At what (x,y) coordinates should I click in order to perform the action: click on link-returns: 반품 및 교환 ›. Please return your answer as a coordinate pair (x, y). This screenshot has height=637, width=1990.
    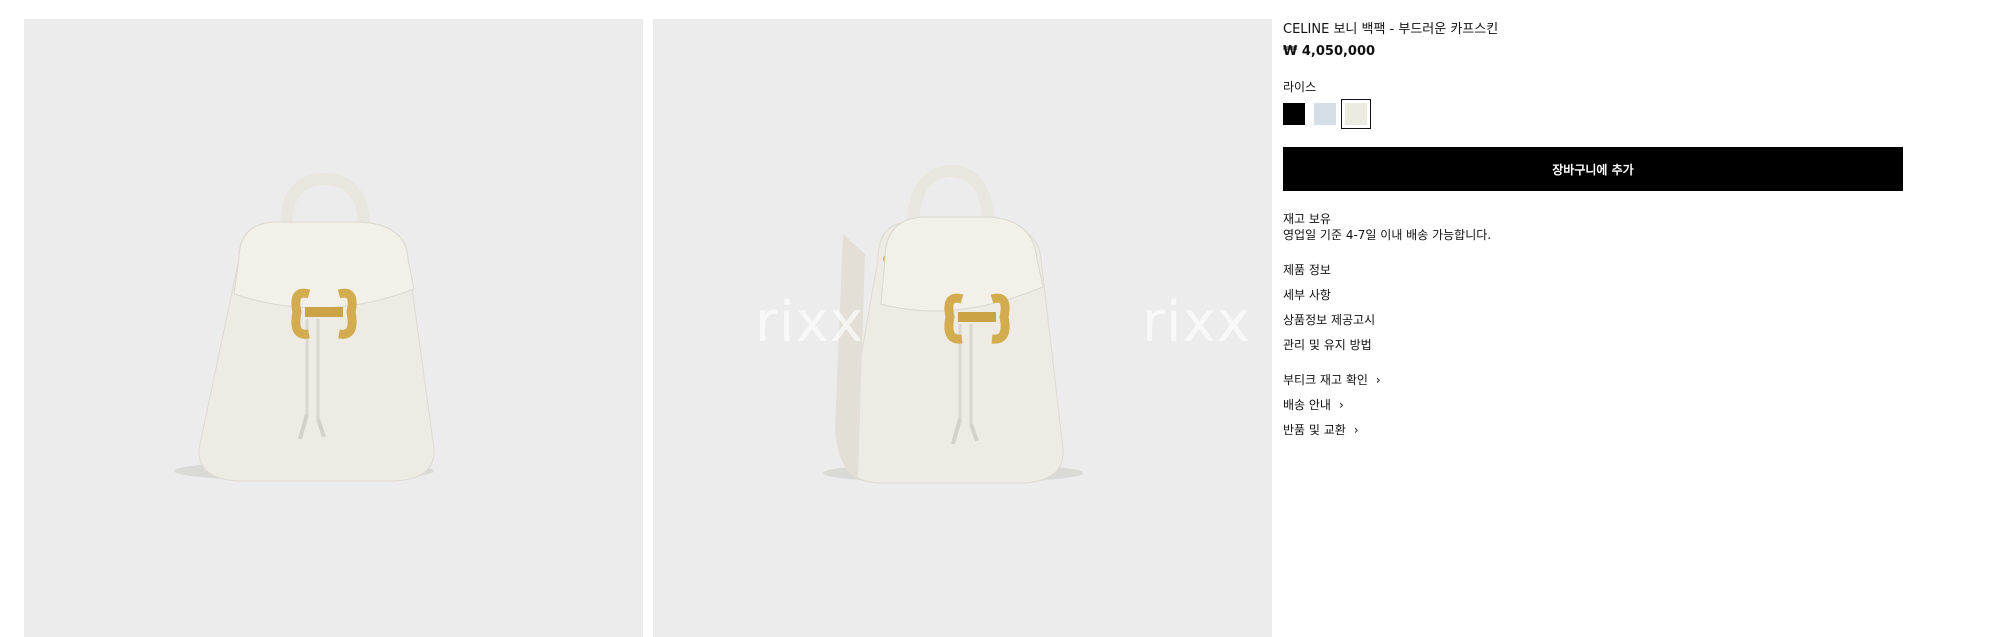
    Looking at the image, I should click on (1321, 429).